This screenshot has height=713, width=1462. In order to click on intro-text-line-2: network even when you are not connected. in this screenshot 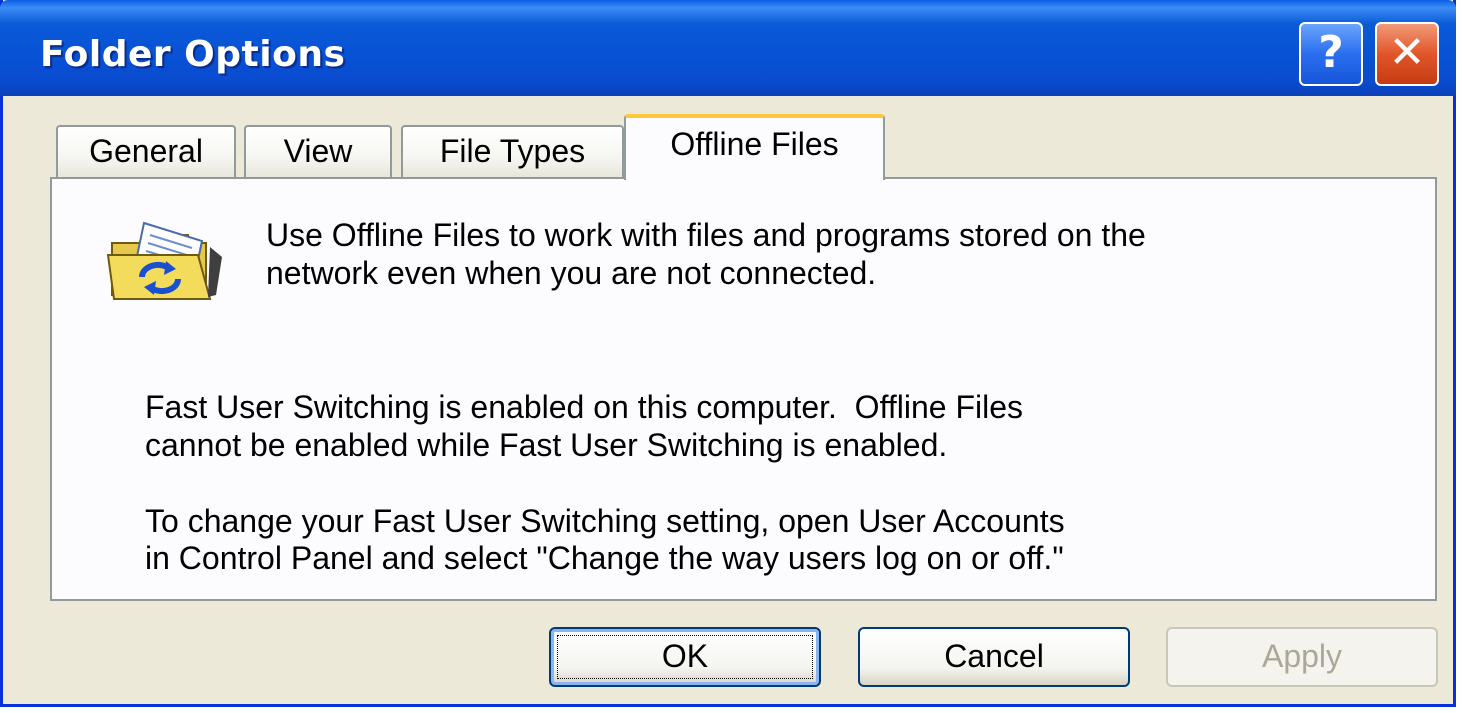, I will do `click(571, 273)`.